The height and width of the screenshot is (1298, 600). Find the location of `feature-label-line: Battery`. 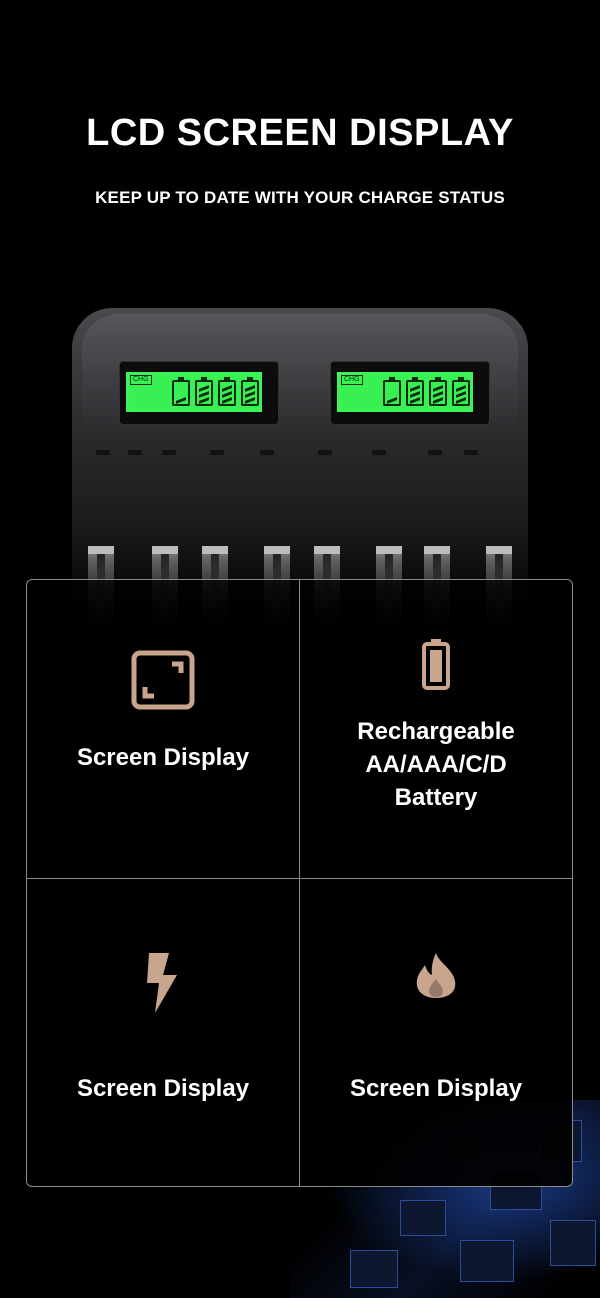

feature-label-line: Battery is located at coordinates (436, 797).